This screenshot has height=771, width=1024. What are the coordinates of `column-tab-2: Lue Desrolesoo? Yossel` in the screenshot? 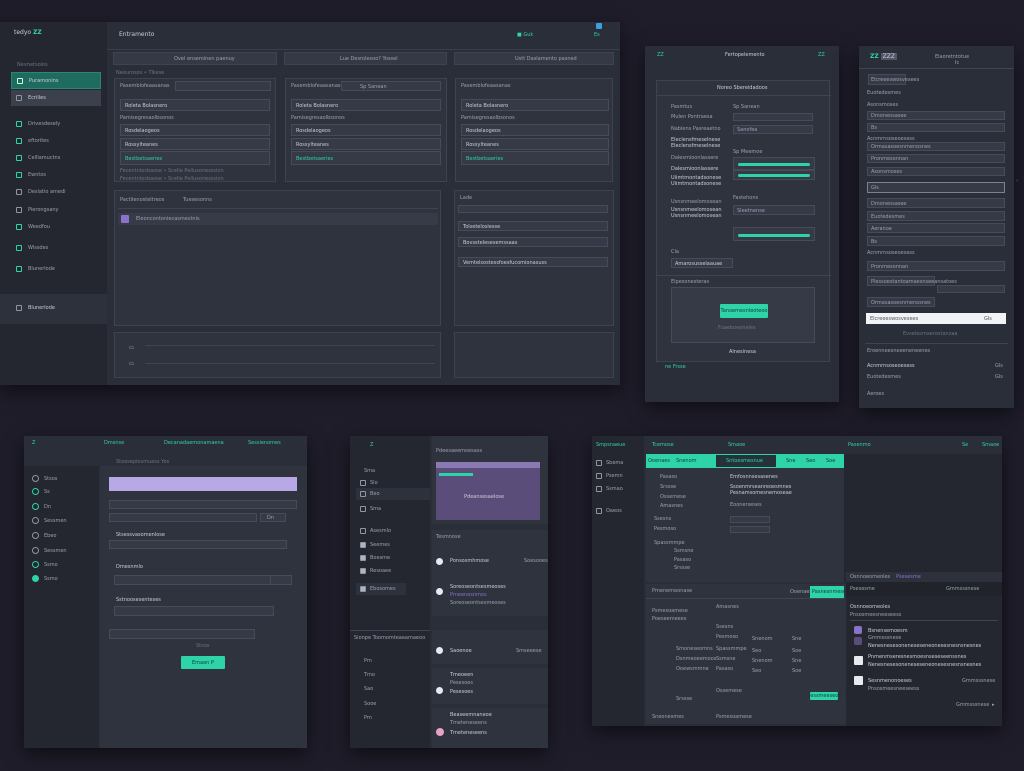 It's located at (365, 58).